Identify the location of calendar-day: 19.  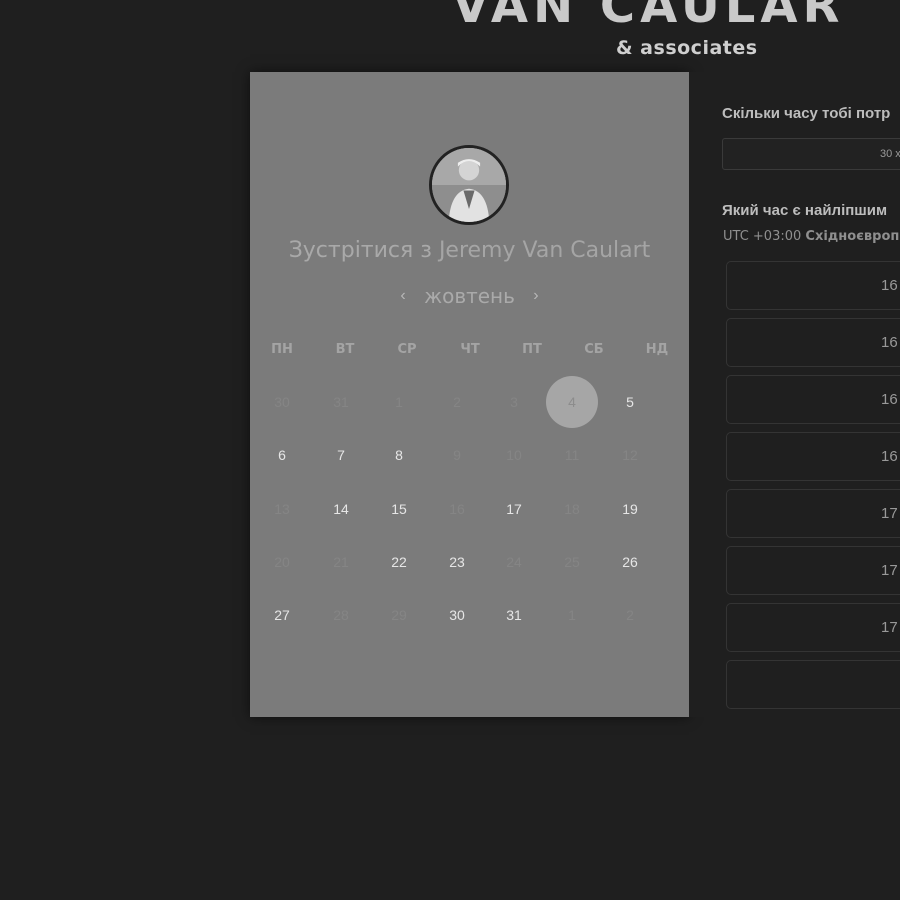
(630, 509).